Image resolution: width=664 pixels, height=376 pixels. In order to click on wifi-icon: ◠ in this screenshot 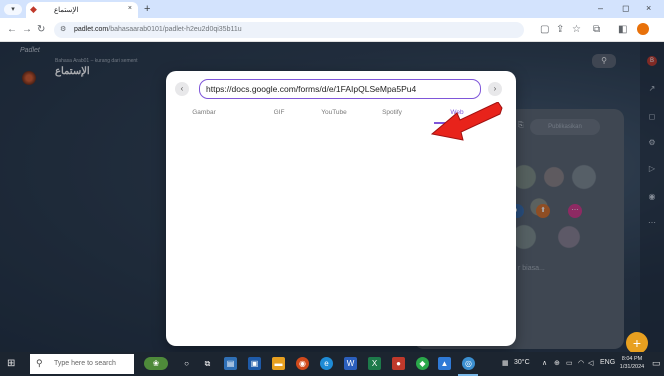, I will do `click(581, 363)`.